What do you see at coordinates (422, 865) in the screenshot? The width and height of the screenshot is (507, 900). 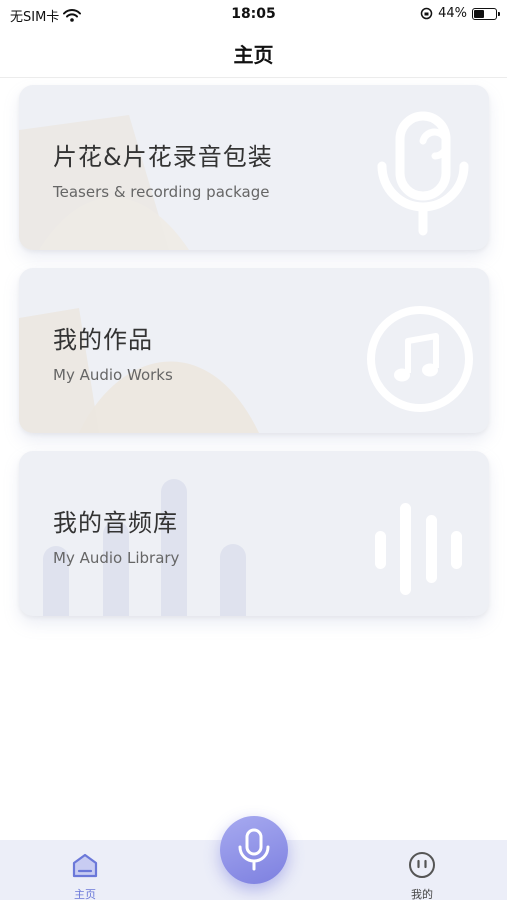 I see `smiley-face-icon` at bounding box center [422, 865].